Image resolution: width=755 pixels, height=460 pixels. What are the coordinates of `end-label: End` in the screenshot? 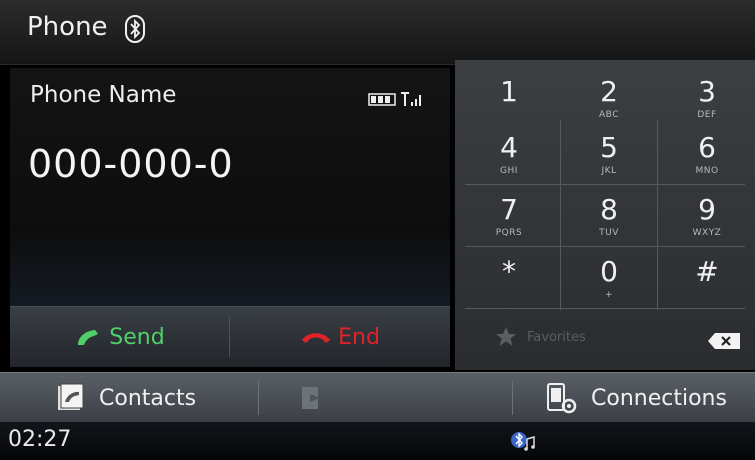 It's located at (359, 337).